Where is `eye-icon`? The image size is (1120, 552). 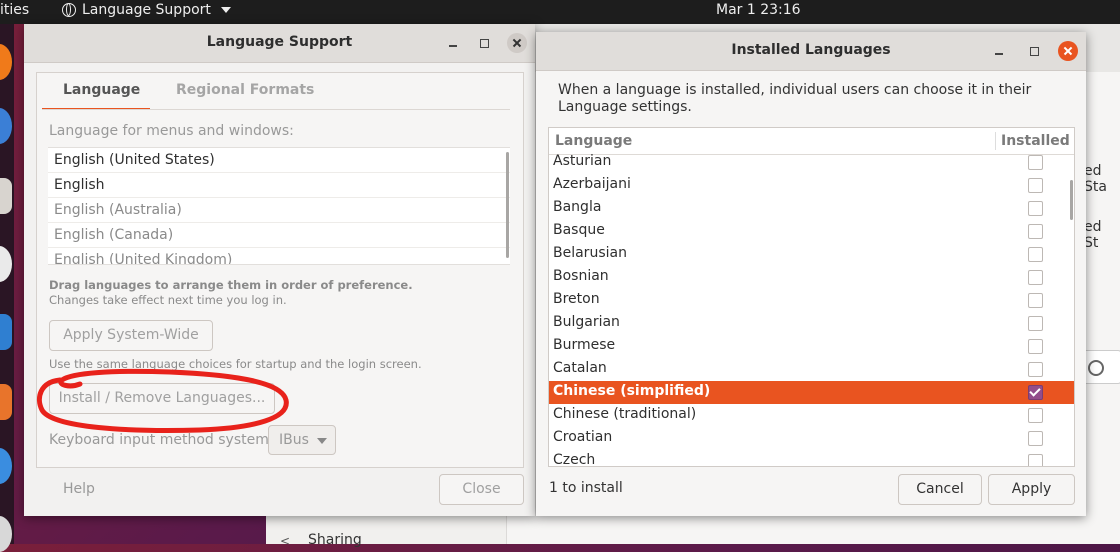 eye-icon is located at coordinates (1100, 367).